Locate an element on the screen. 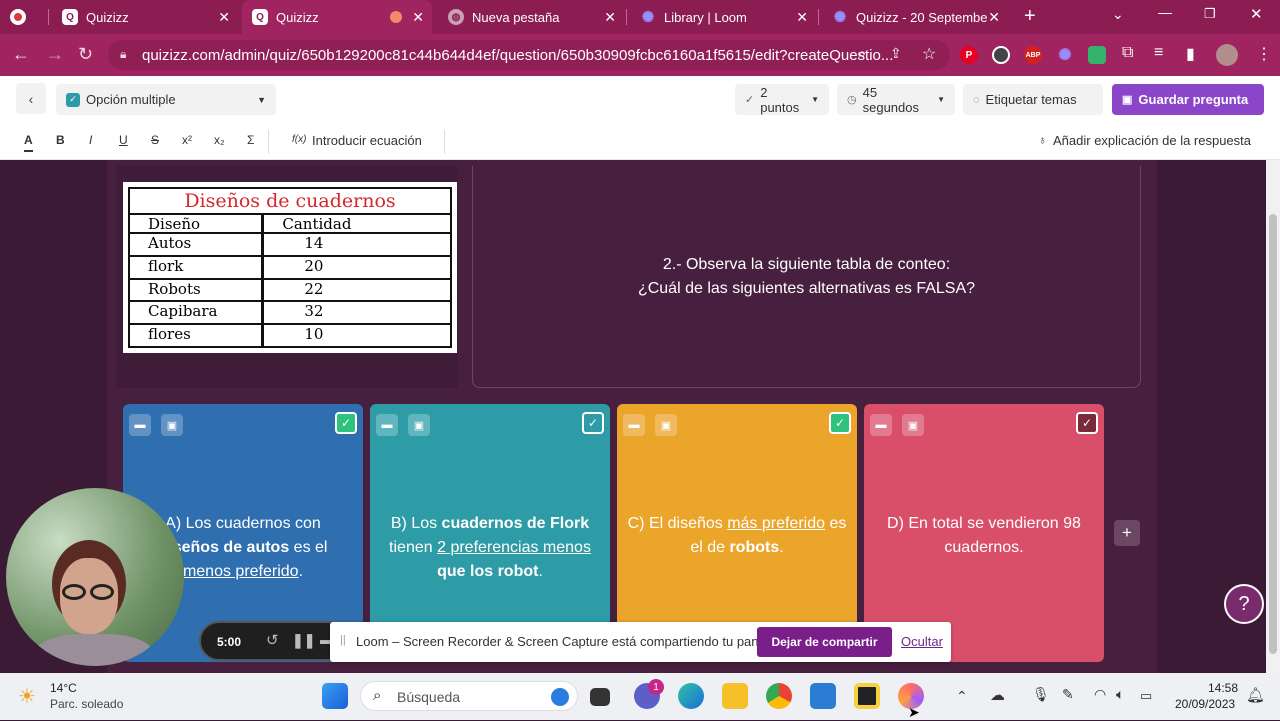  time-select: ◷ 45 segundos ▼ is located at coordinates (896, 99).